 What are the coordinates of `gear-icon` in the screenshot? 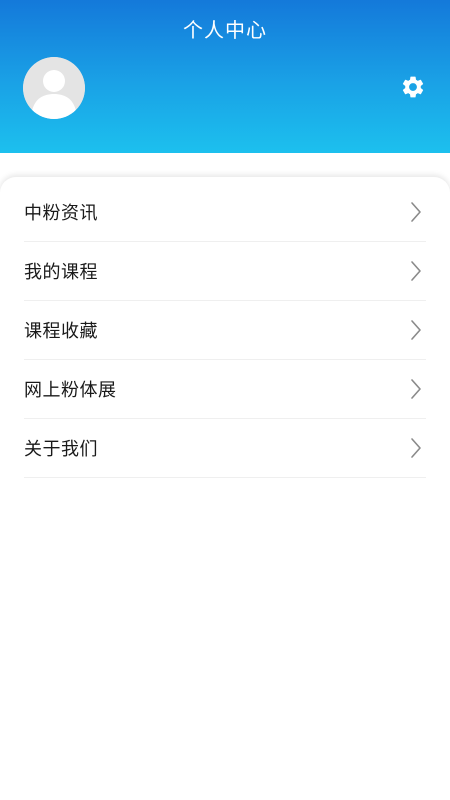 It's located at (413, 87).